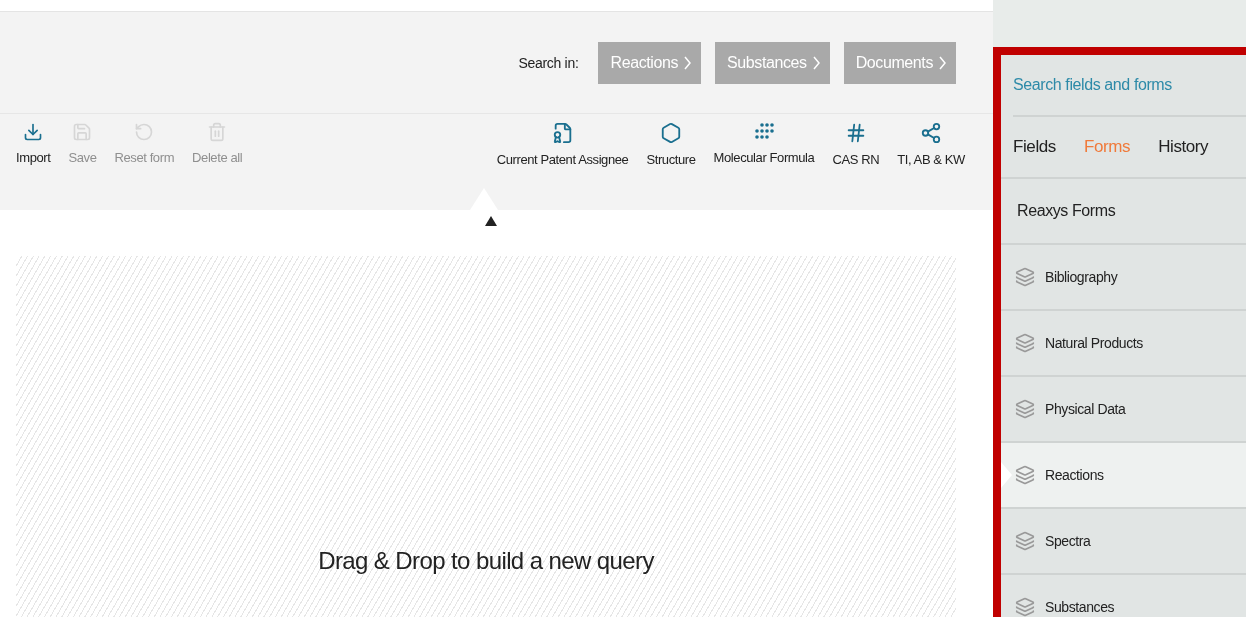 The width and height of the screenshot is (1246, 617). I want to click on field-button: Current Patent Assignee, so click(562, 144).